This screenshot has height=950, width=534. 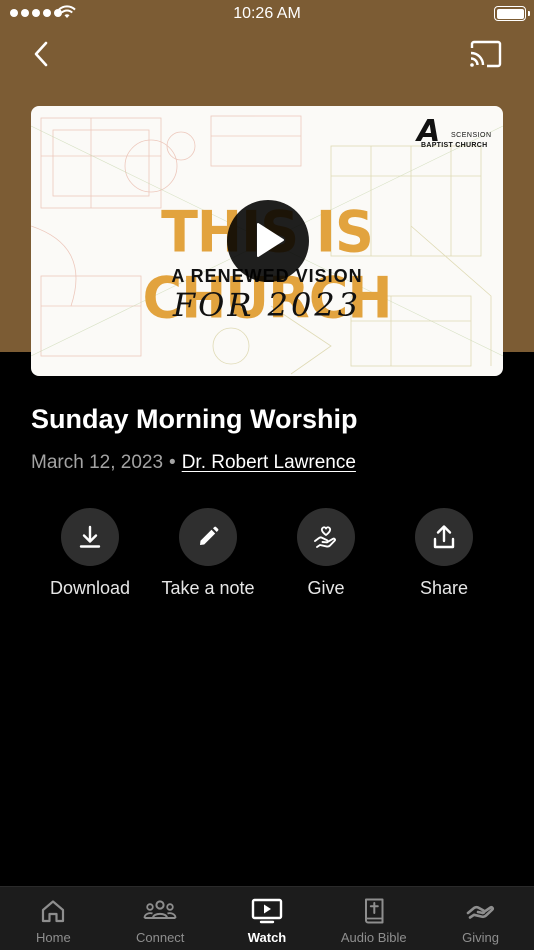 What do you see at coordinates (512, 13) in the screenshot?
I see `battery-icon` at bounding box center [512, 13].